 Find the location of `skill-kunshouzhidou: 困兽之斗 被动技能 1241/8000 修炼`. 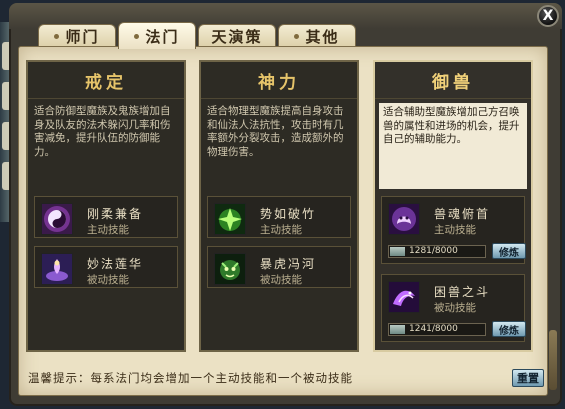

skill-kunshouzhidou: 困兽之斗 被动技能 1241/8000 修炼 is located at coordinates (453, 308).